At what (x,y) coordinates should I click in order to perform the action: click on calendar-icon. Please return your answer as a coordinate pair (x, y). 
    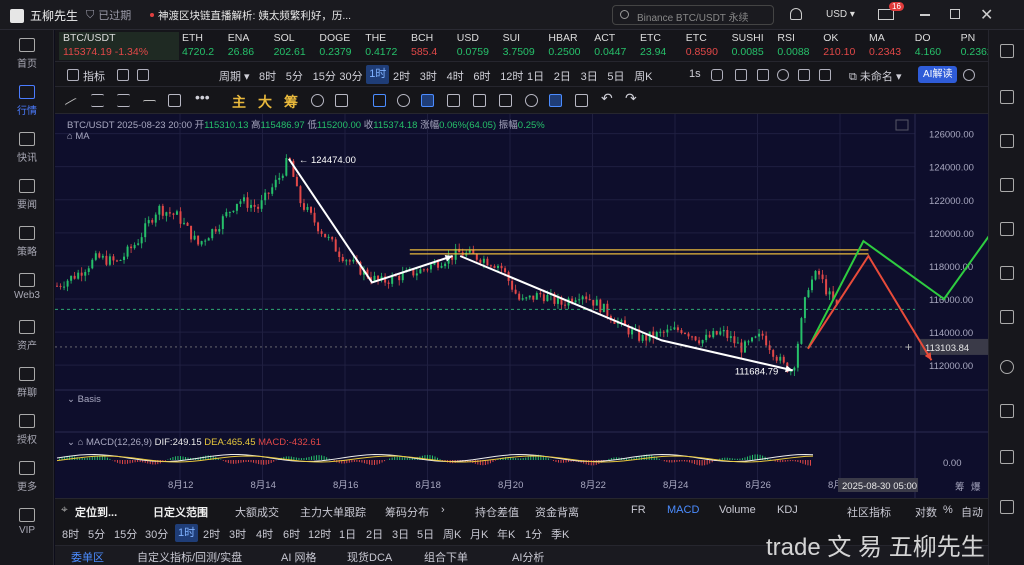
    Looking at the image, I should click on (123, 75).